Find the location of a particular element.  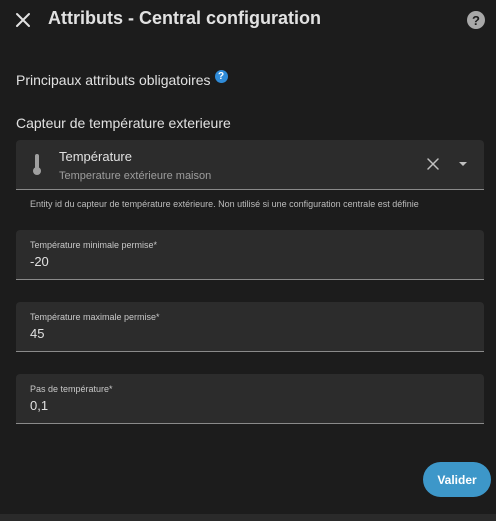

page-background-strip is located at coordinates (248, 517).